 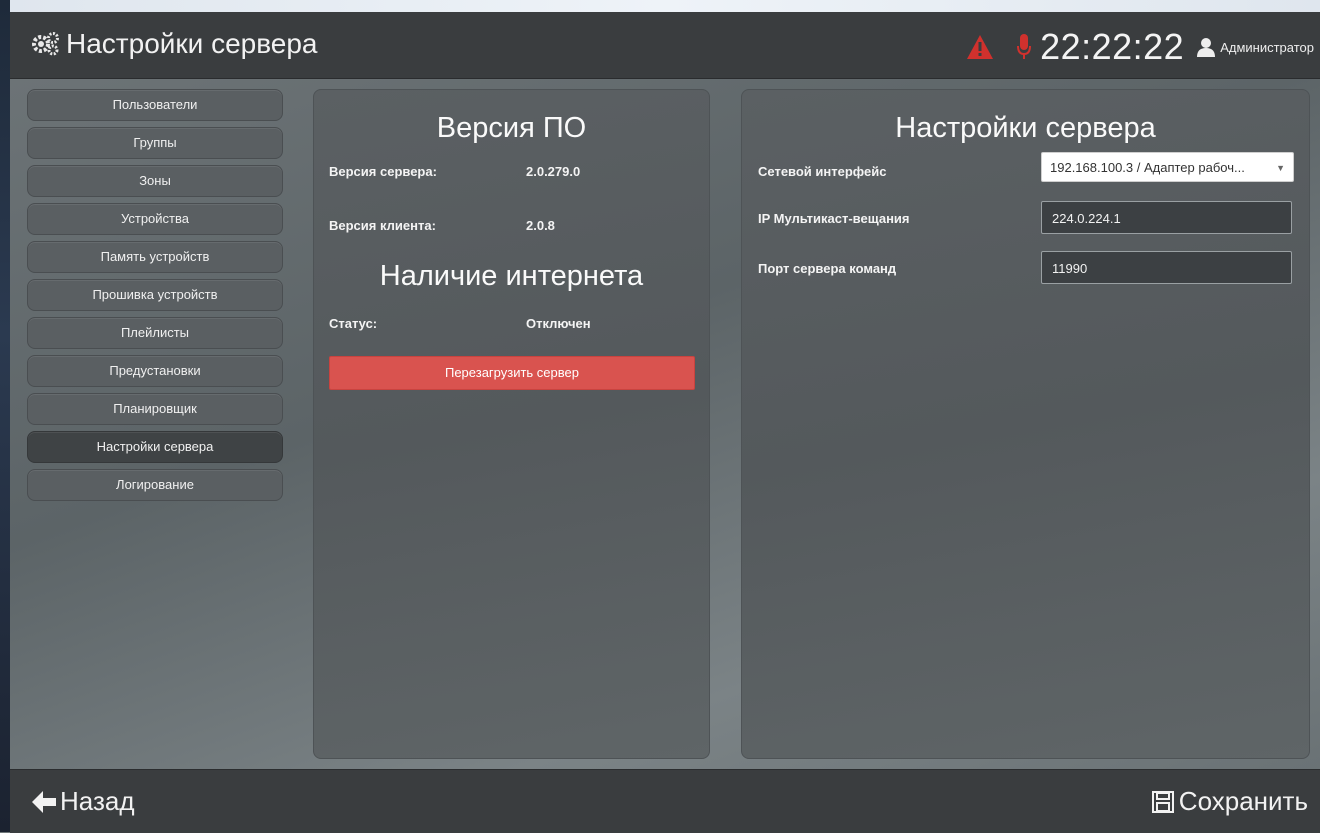 I want to click on gears-icon, so click(x=45, y=44).